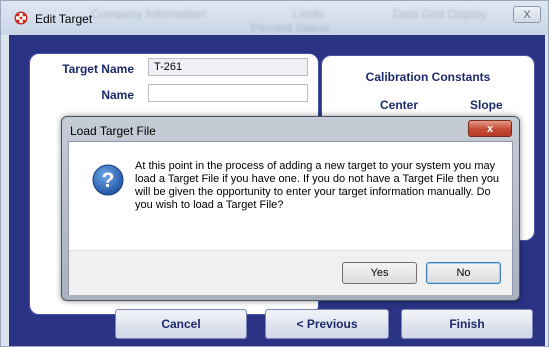  Describe the element at coordinates (228, 93) in the screenshot. I see `name-field` at that location.